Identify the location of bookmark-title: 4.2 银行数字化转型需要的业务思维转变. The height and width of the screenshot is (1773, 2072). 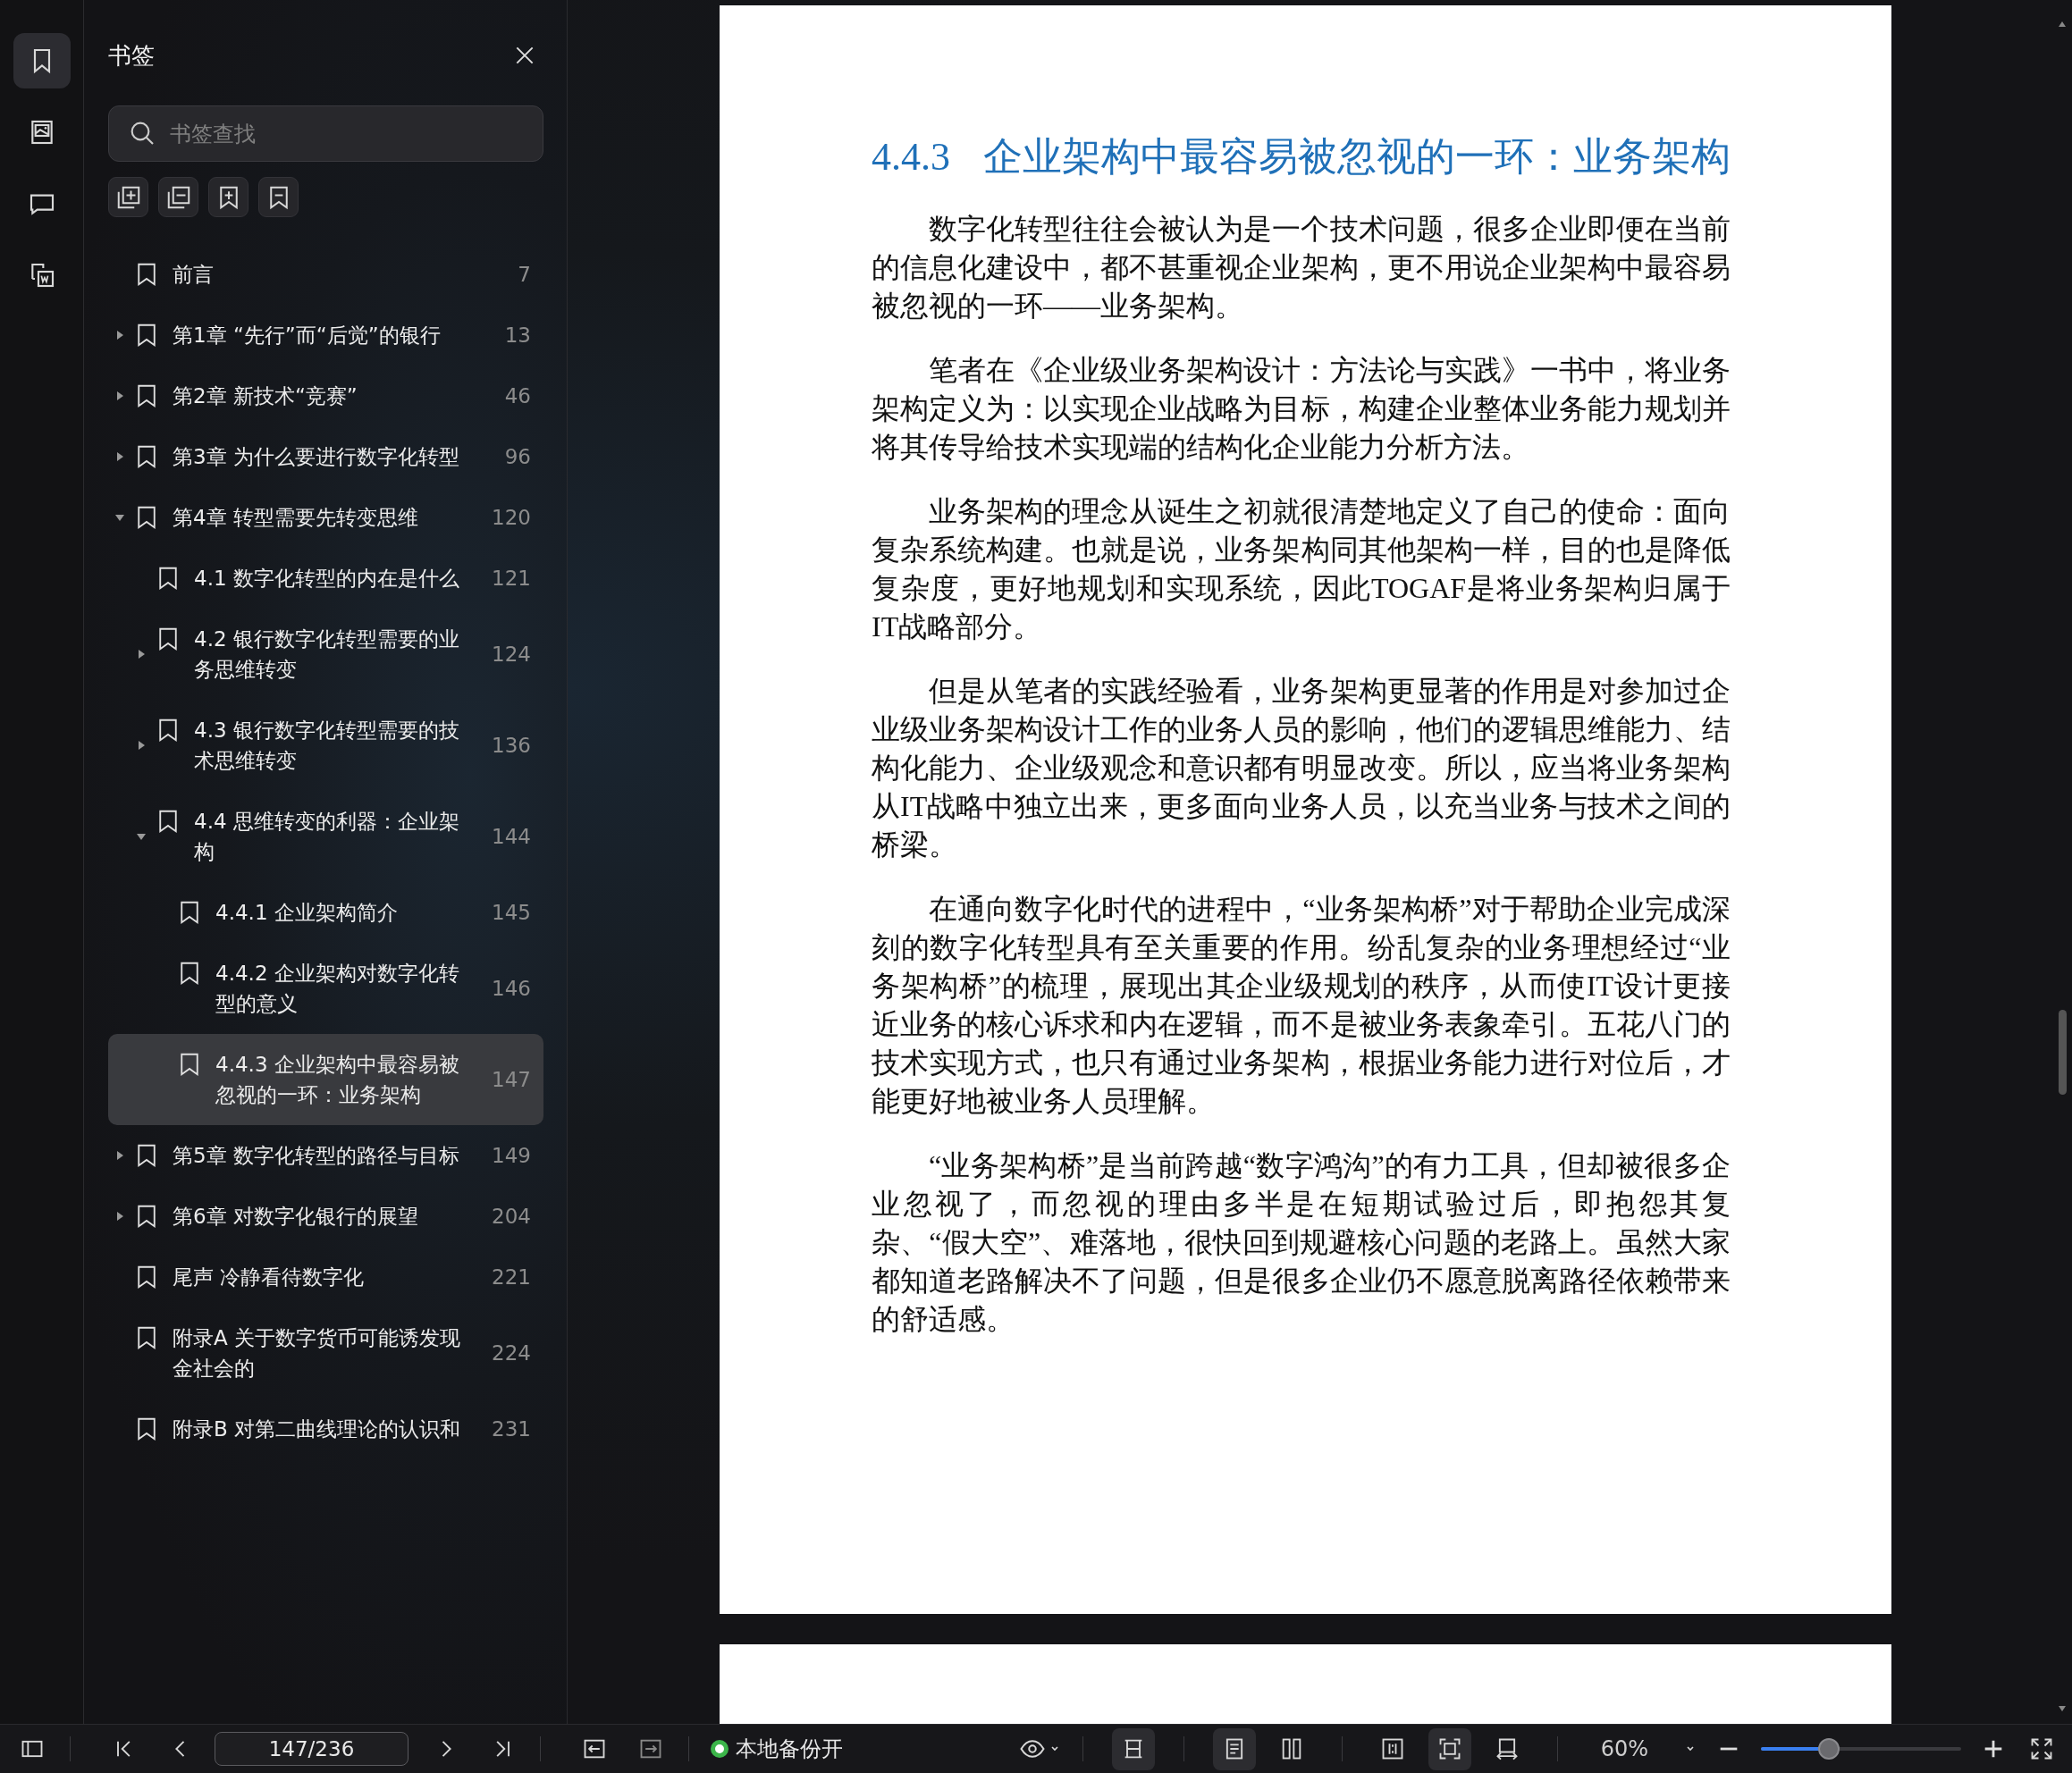
(327, 655).